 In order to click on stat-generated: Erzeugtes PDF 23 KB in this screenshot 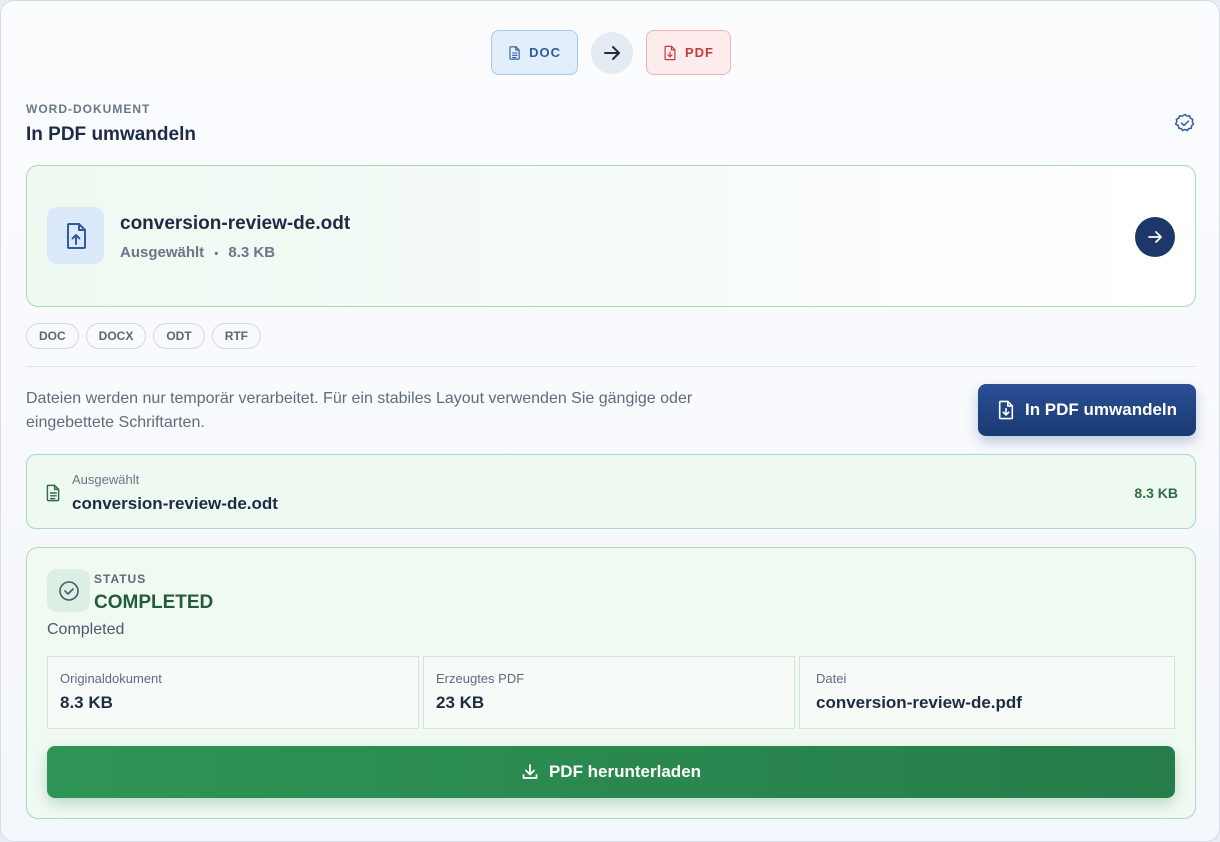, I will do `click(609, 692)`.